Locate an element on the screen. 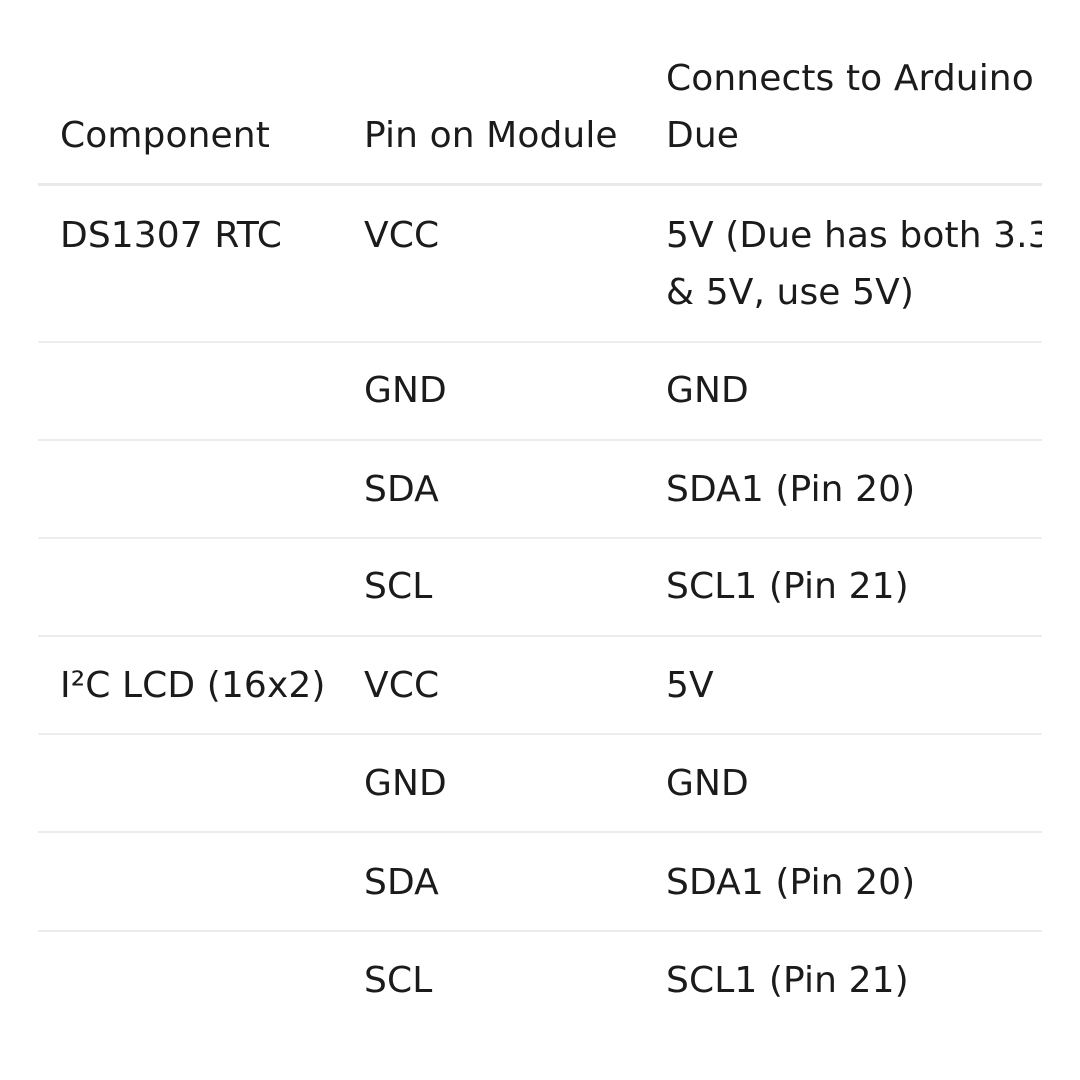 The width and height of the screenshot is (1080, 1080). header-component: Component is located at coordinates (165, 135).